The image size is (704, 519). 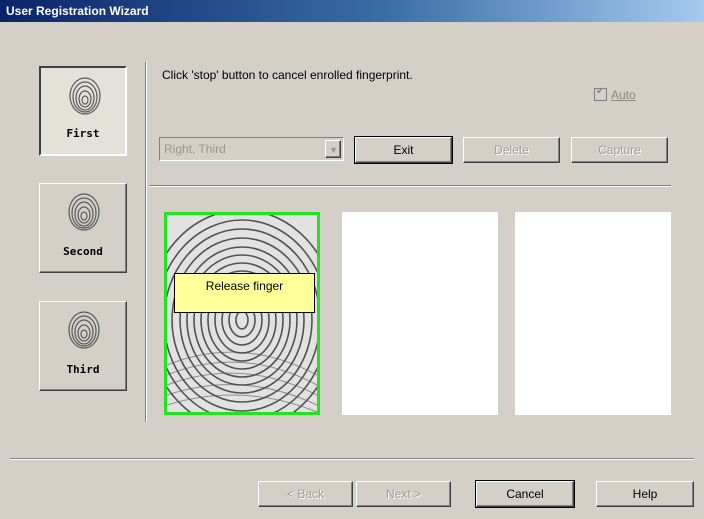 I want to click on finger-second-button: Second, so click(x=83, y=228).